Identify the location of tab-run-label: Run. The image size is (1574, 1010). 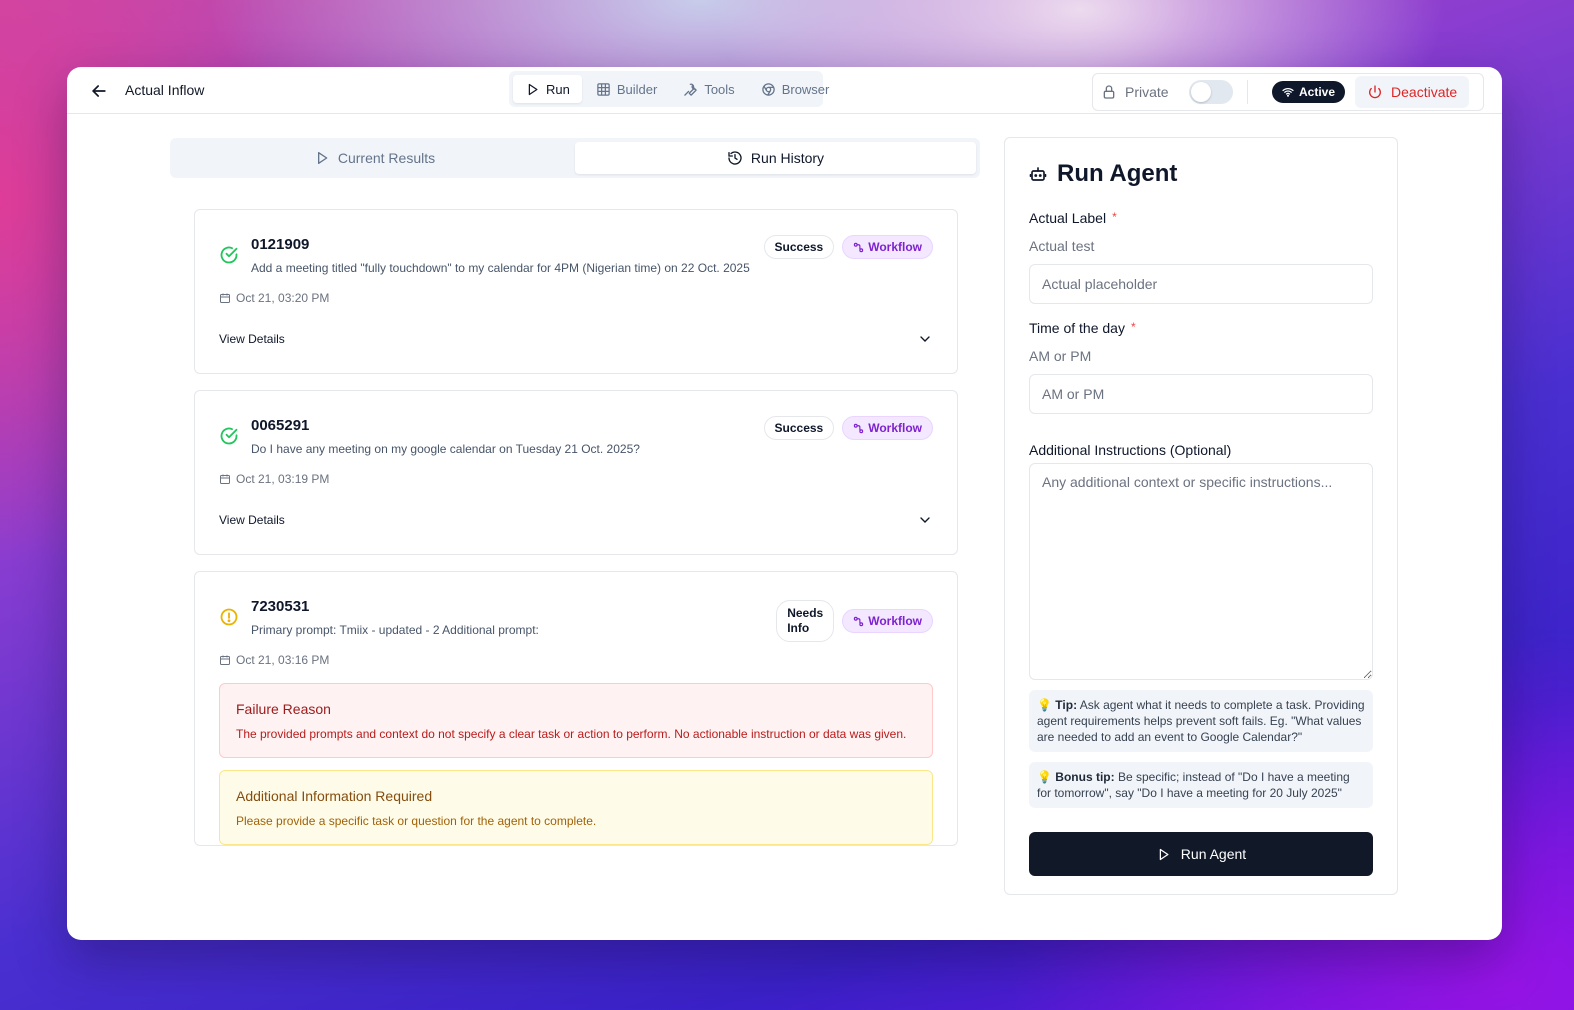
(558, 89).